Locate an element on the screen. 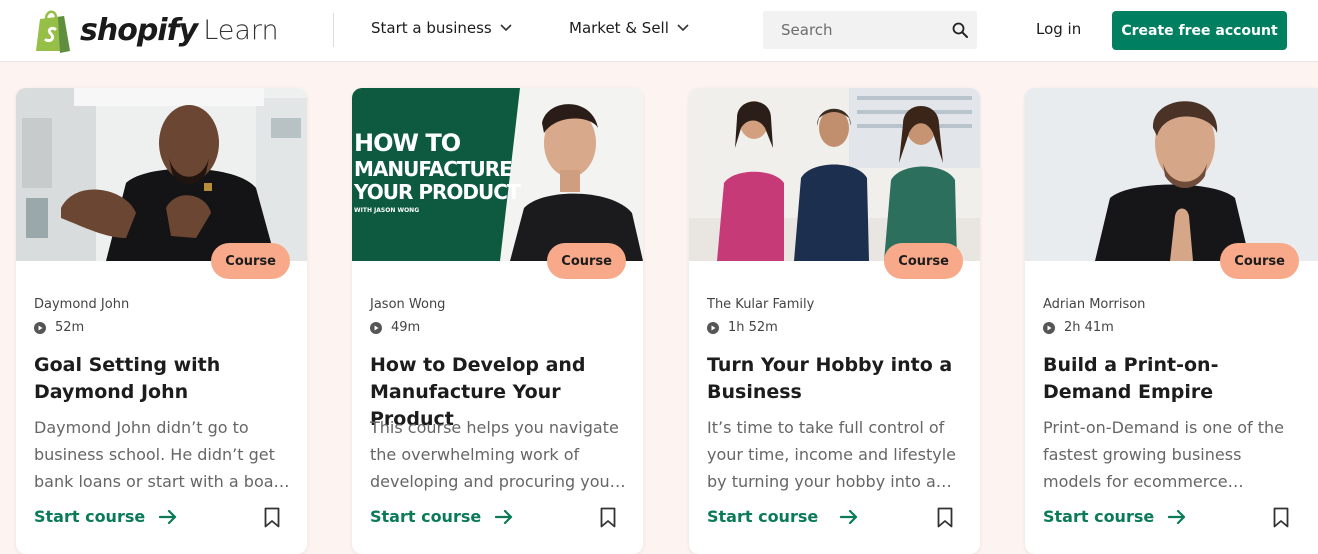 This screenshot has width=1318, height=554. course-duration: 52m is located at coordinates (59, 327).